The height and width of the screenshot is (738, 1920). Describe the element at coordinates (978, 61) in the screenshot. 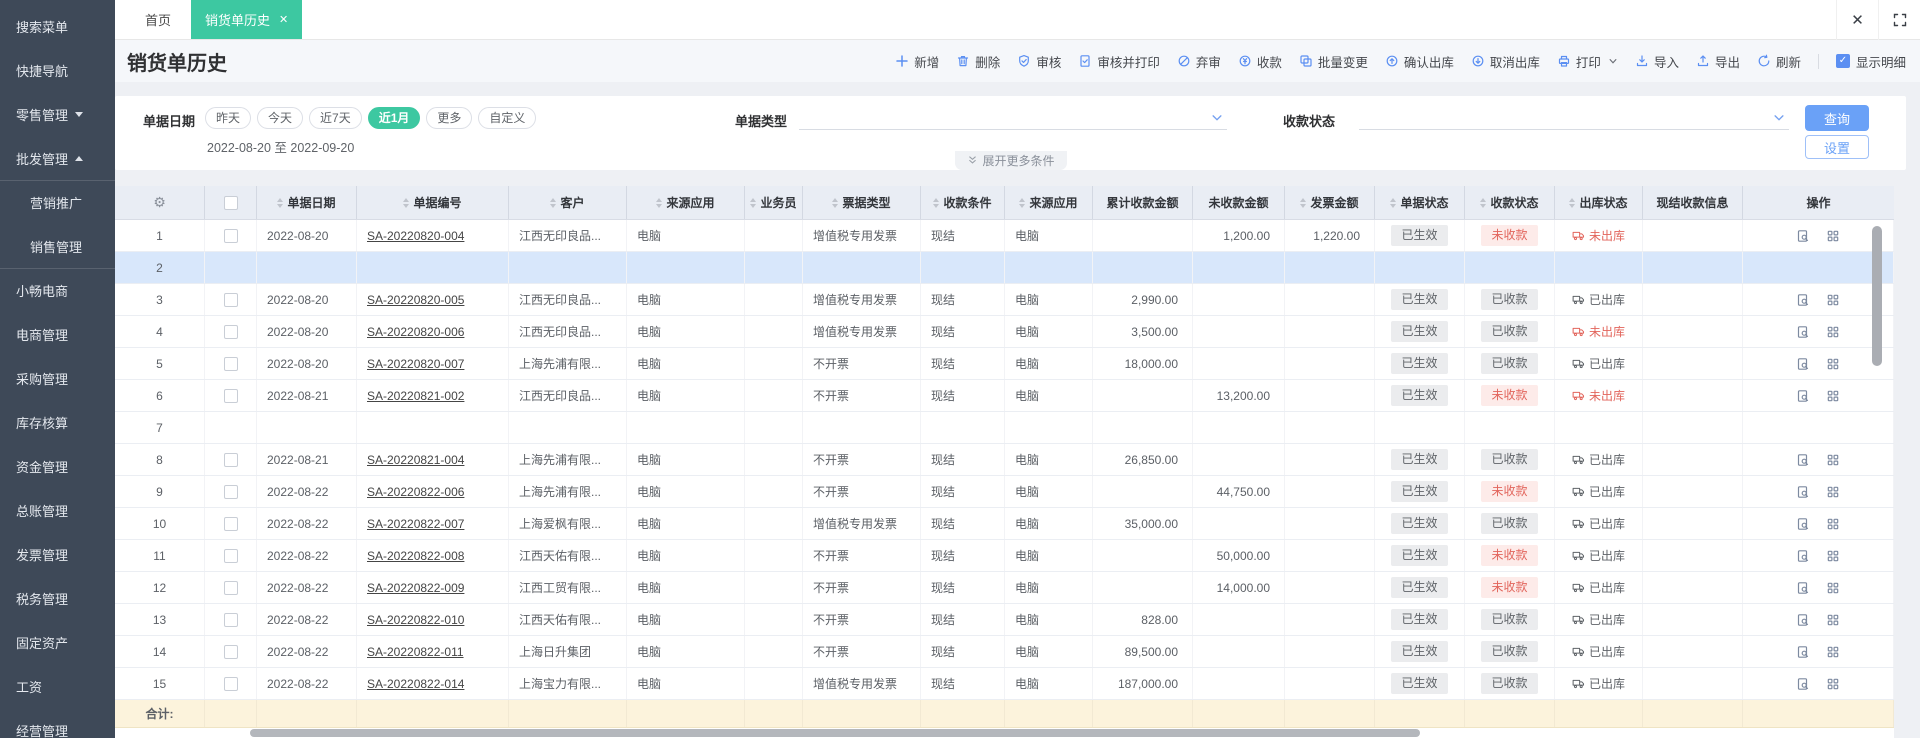

I see `toolbar-trash-button: 删除` at that location.